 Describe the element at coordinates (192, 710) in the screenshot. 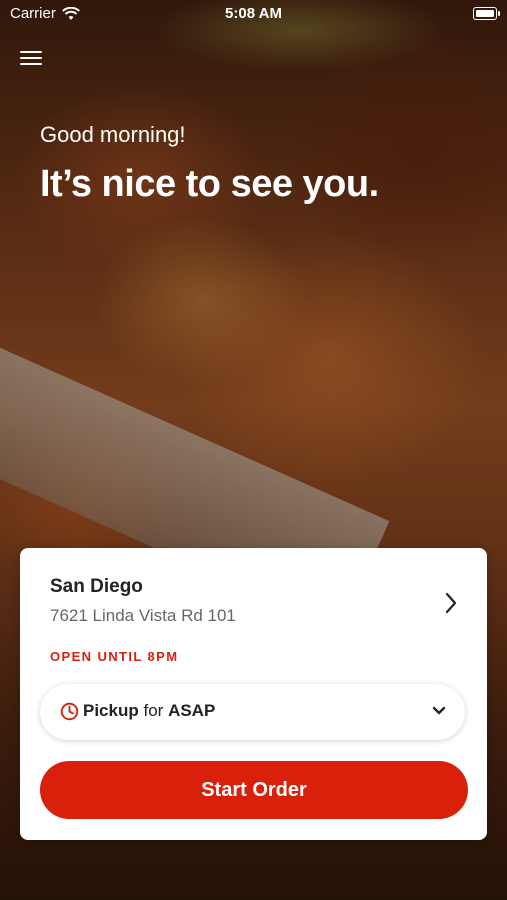

I see `order-time: ASAP` at that location.